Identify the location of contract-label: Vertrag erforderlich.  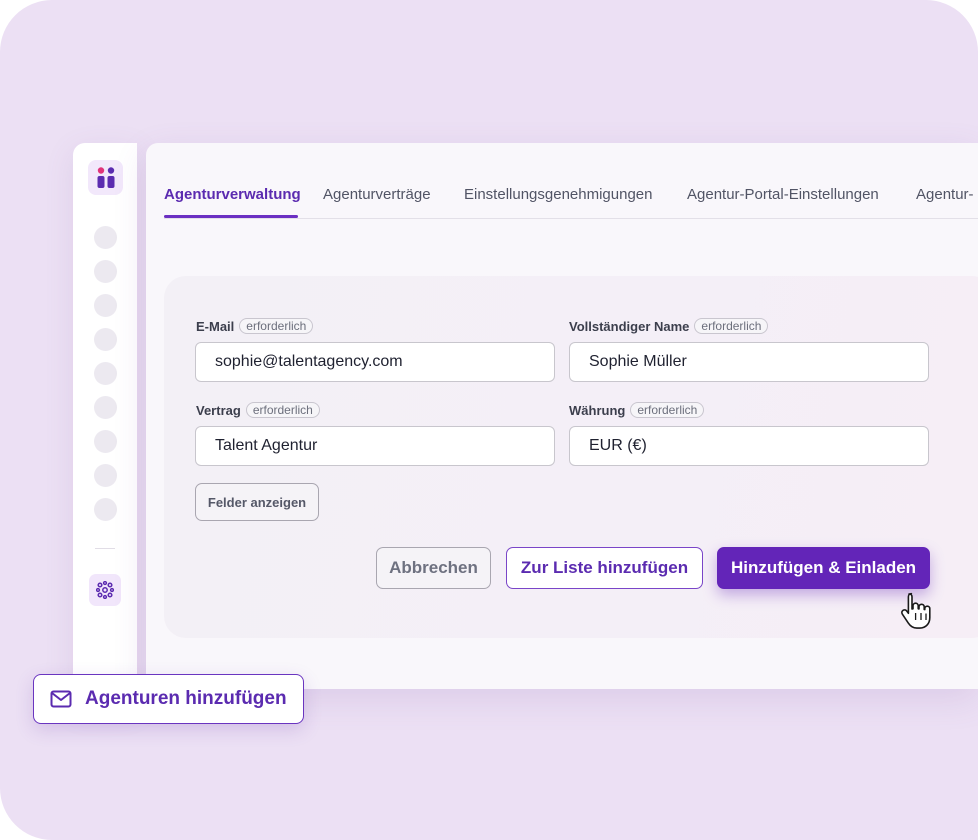
(258, 410).